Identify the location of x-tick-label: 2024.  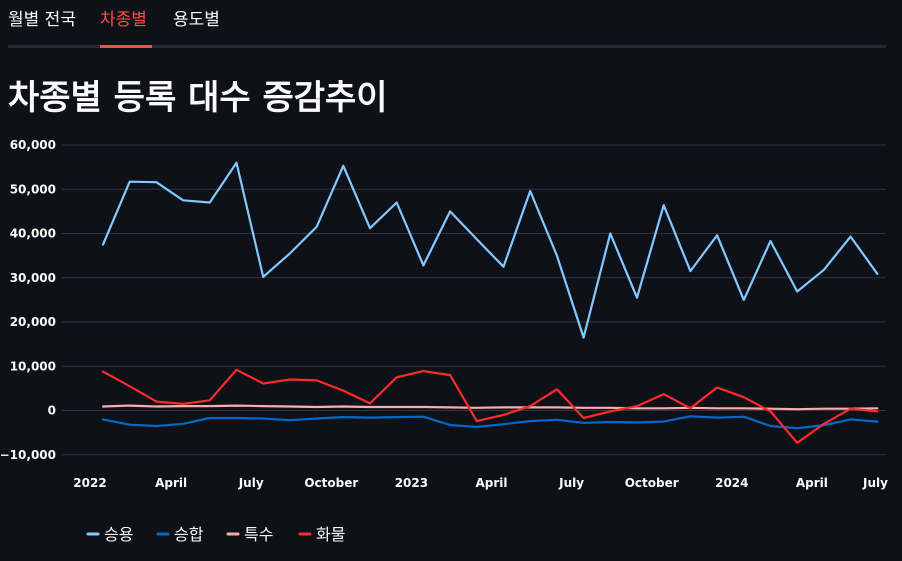
(731, 483).